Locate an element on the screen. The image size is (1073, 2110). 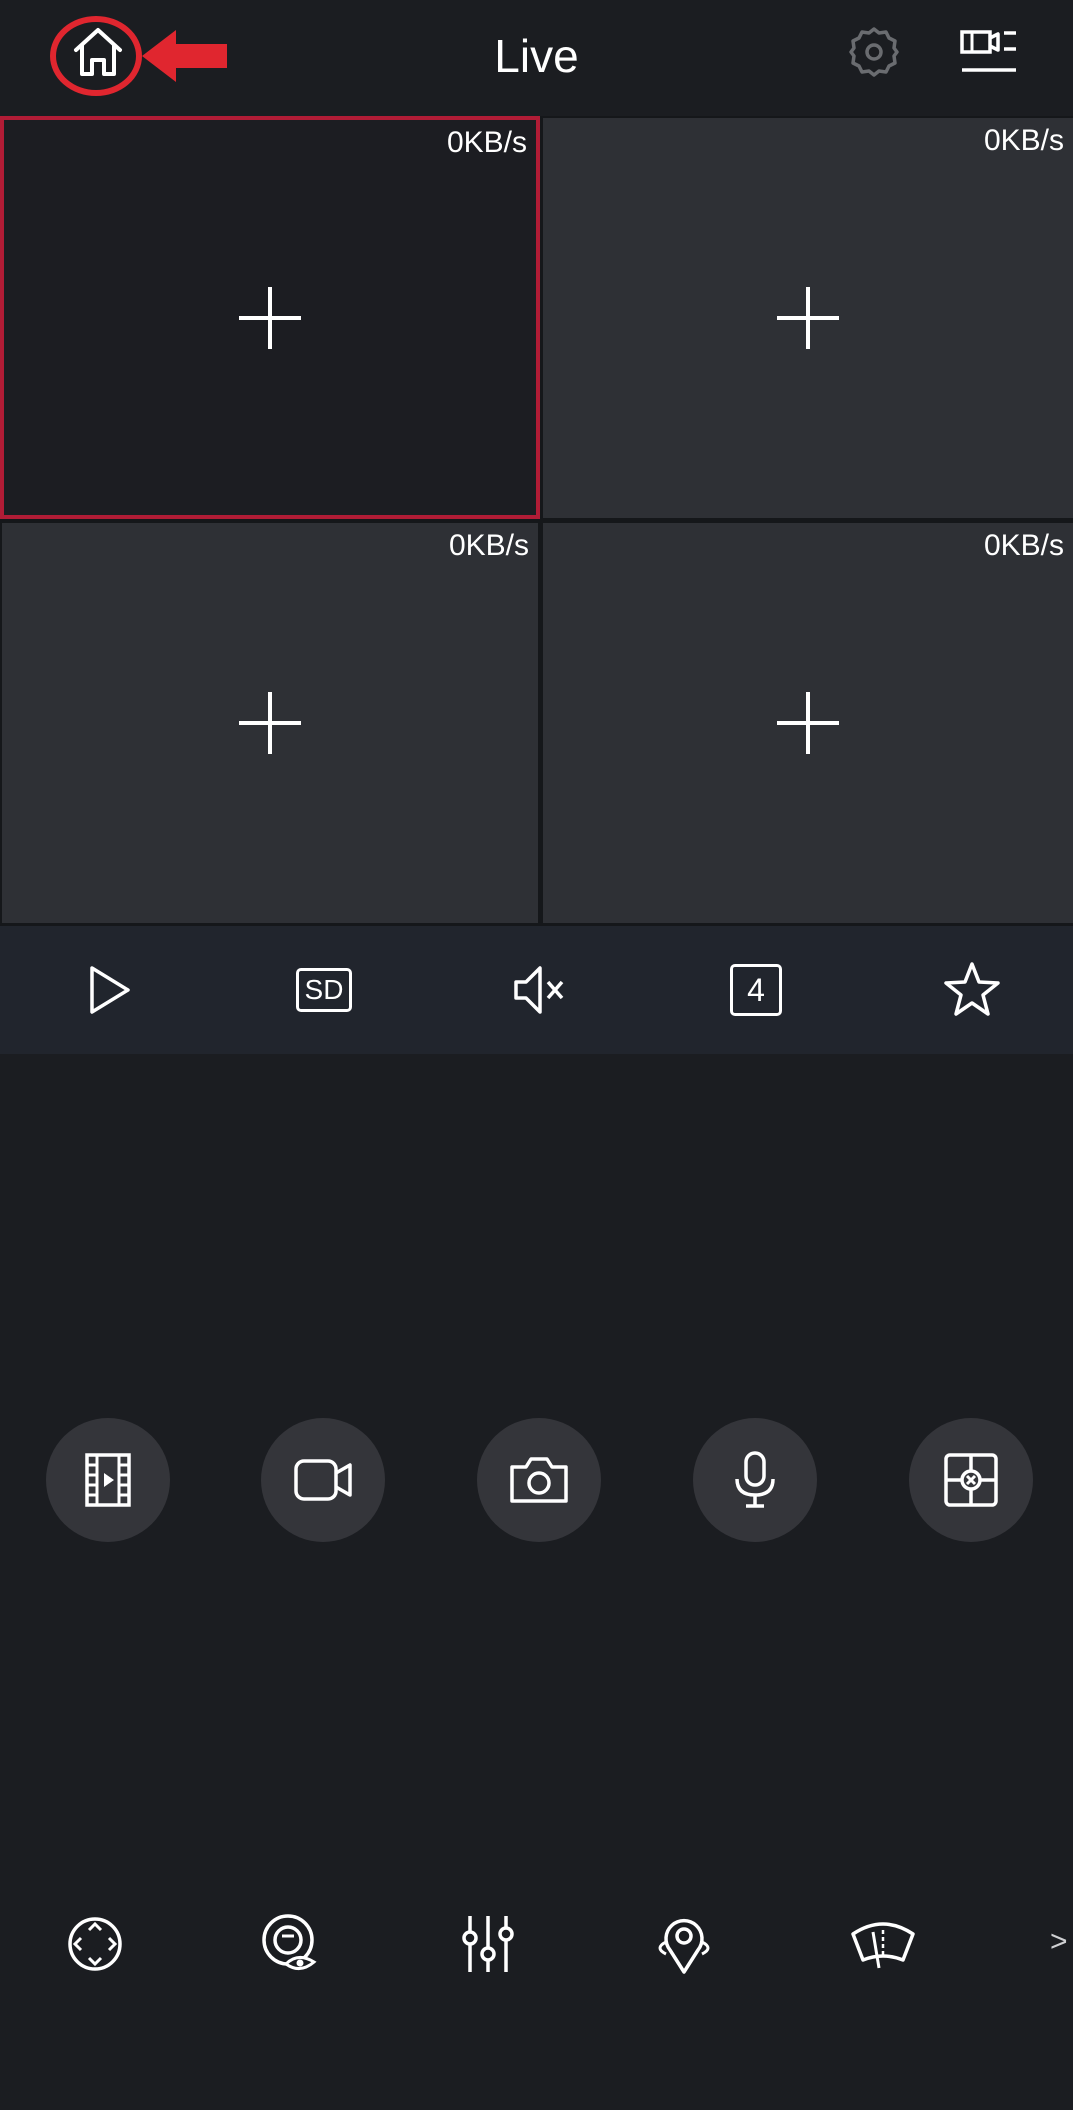
video-record-button is located at coordinates (323, 1480).